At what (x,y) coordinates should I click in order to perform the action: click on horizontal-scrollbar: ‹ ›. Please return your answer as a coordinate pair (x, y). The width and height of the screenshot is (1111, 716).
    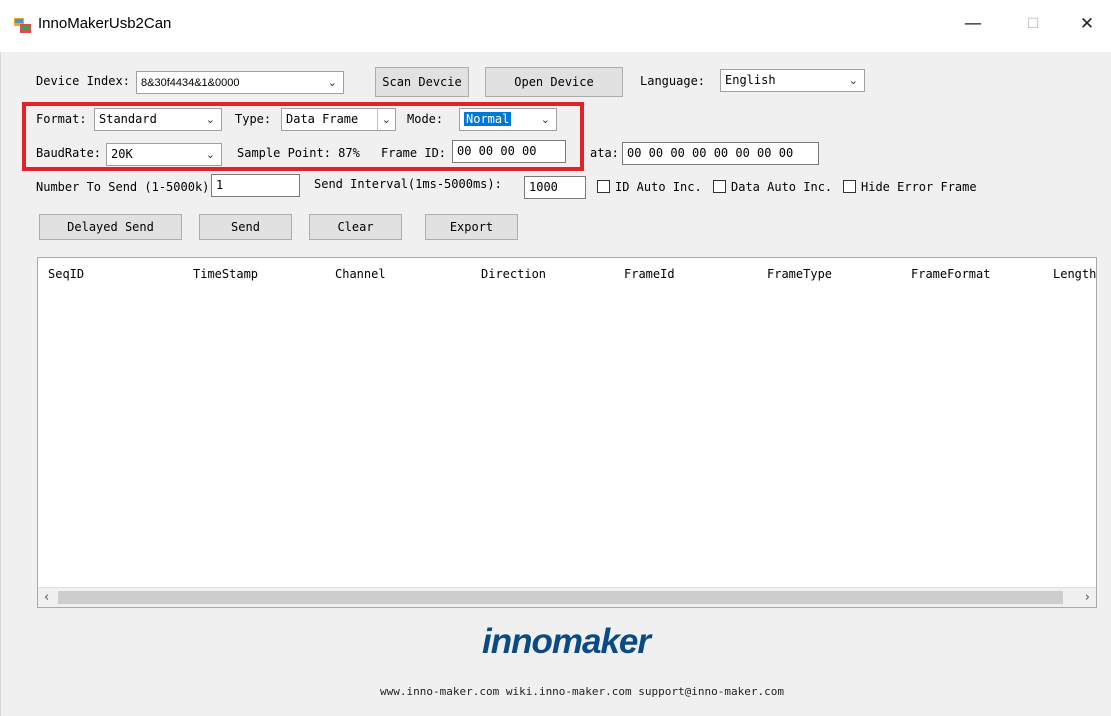
    Looking at the image, I should click on (567, 597).